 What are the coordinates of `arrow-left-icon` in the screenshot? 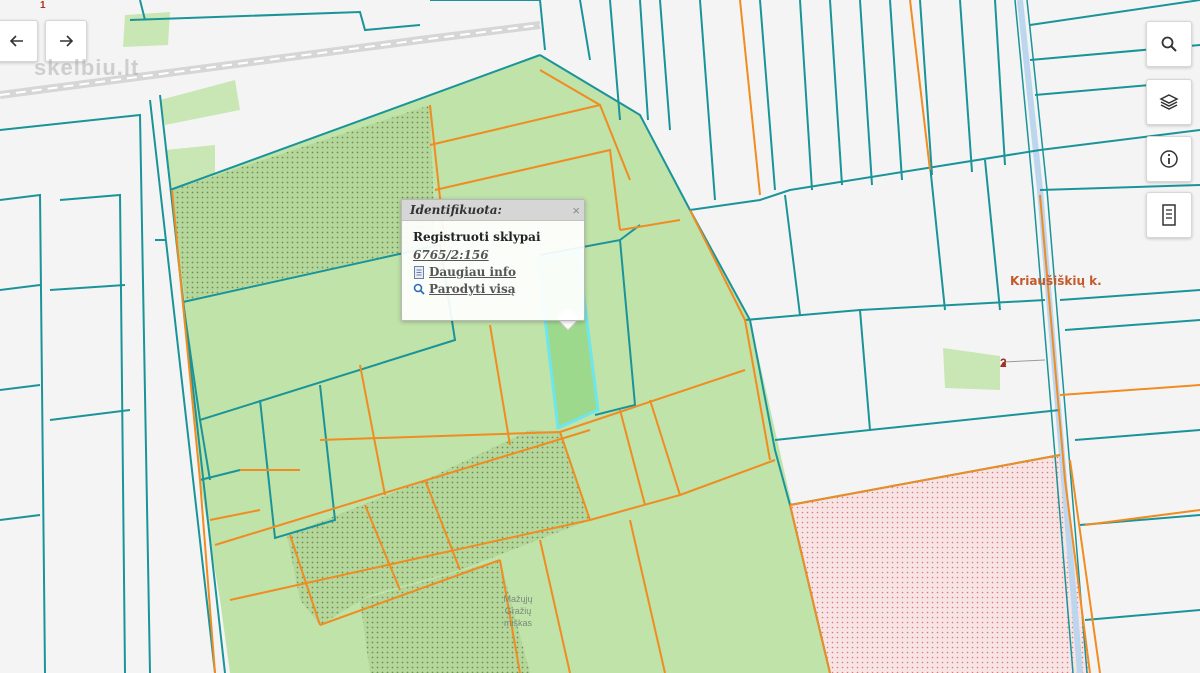 It's located at (16, 41).